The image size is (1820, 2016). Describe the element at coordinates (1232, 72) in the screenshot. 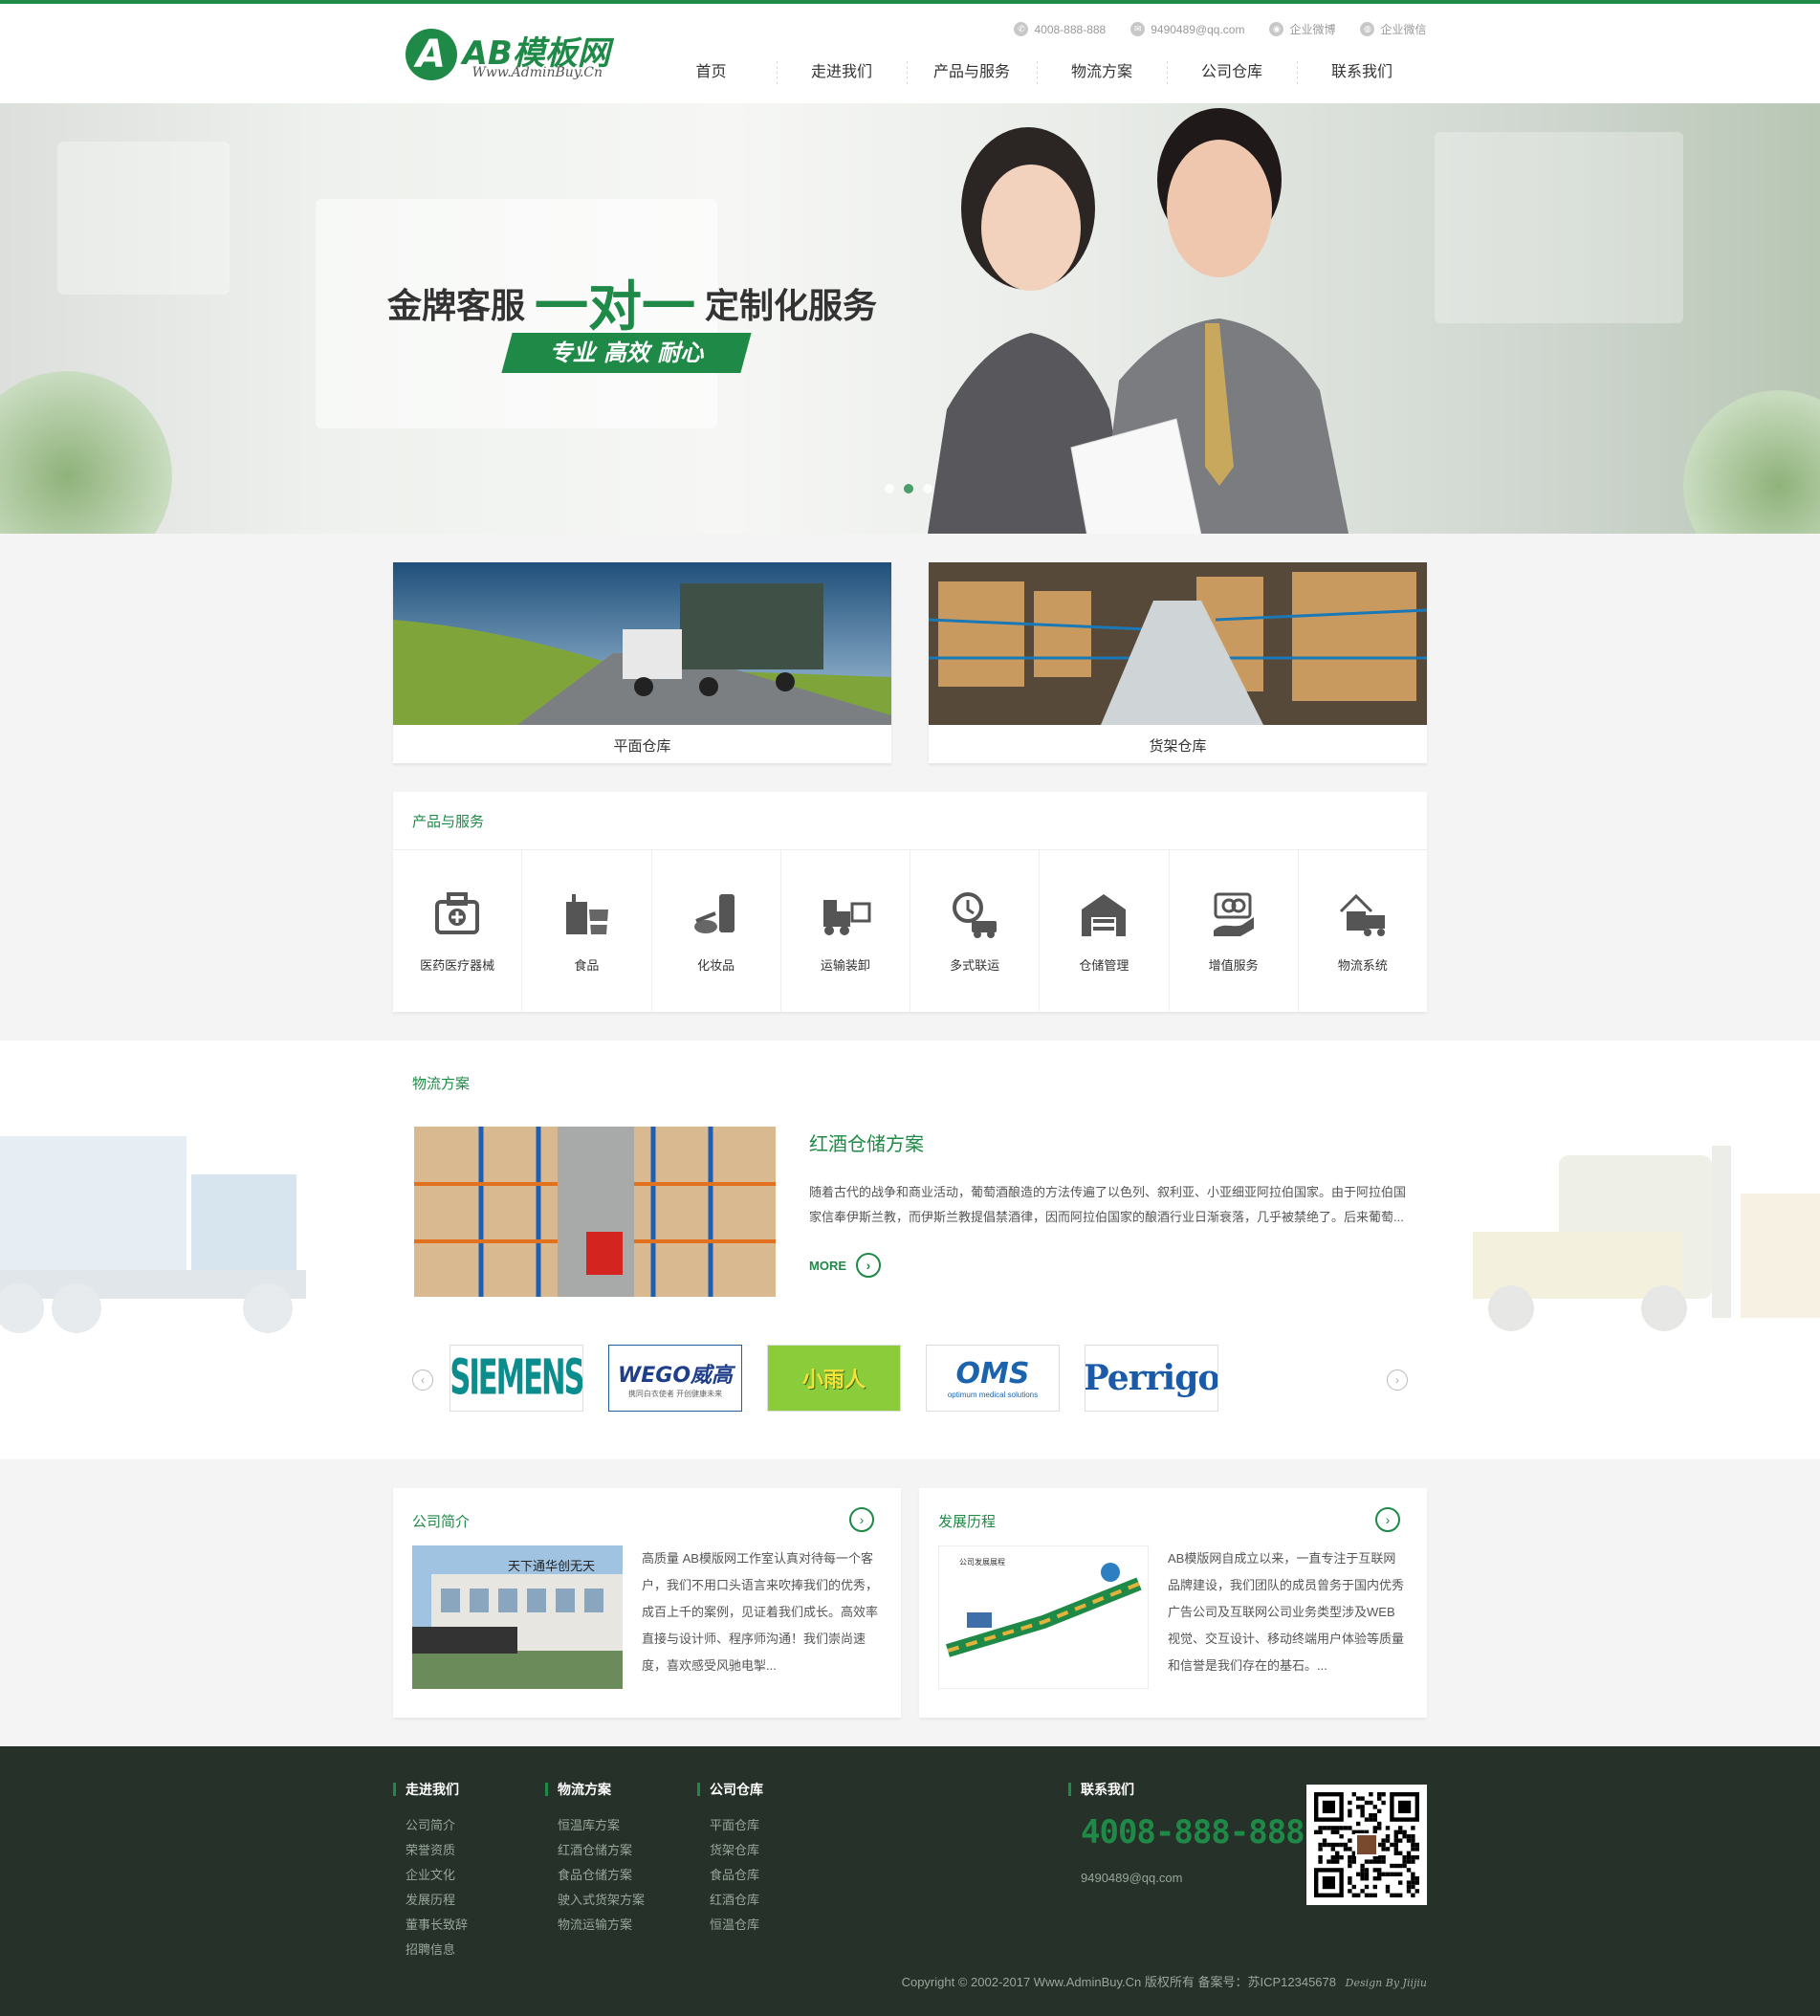

I see `nav-item: 公司仓库` at that location.